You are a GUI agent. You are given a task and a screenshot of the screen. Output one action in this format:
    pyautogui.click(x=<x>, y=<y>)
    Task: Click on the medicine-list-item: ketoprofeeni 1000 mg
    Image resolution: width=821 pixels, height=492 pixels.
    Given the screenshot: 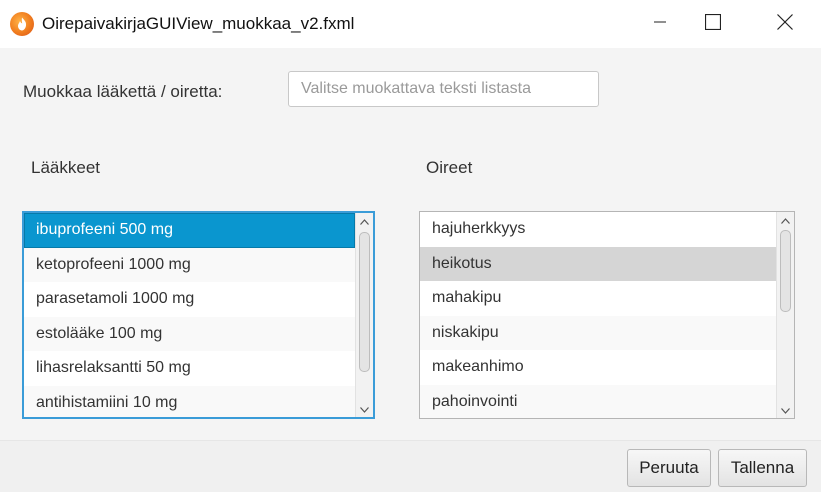 What is the action you would take?
    pyautogui.click(x=189, y=264)
    